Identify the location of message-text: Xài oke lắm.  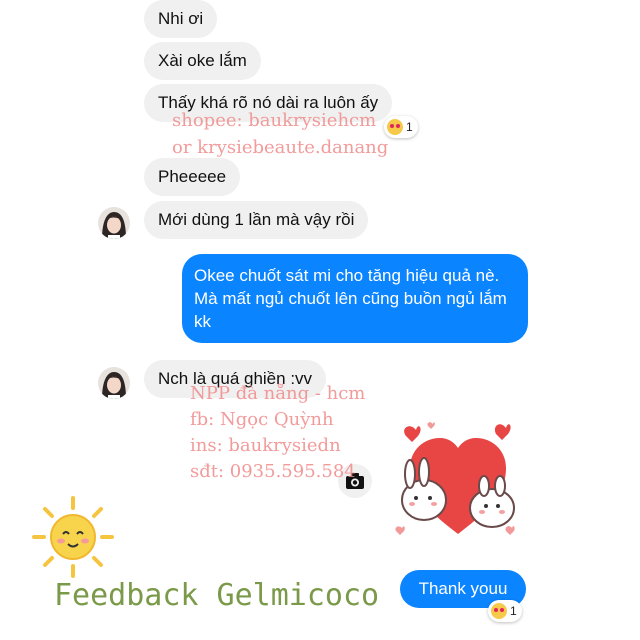
(202, 60).